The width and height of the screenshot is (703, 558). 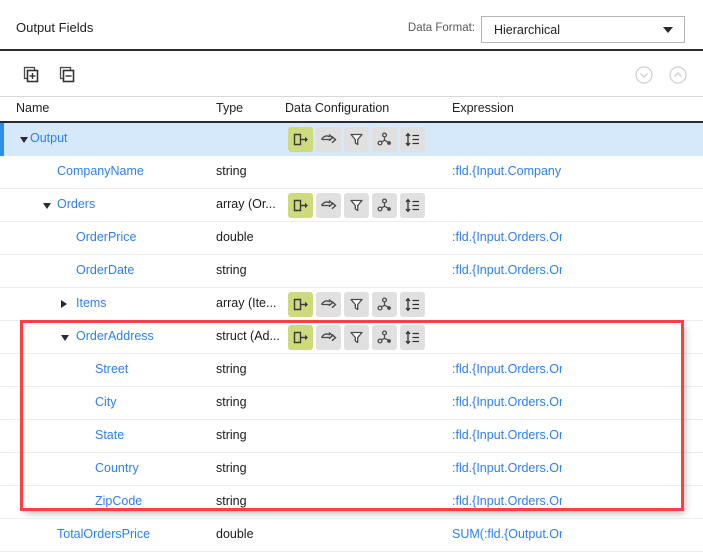 I want to click on copy-plus-icon, so click(x=31, y=75).